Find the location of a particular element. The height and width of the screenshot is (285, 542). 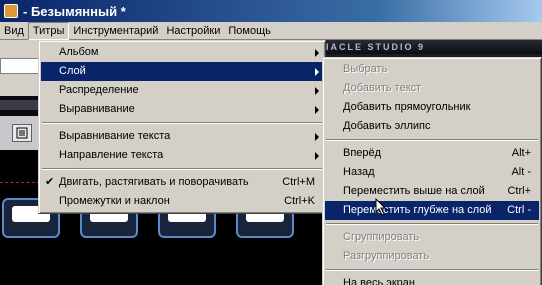

window-title: - Безымянный * is located at coordinates (74, 11).